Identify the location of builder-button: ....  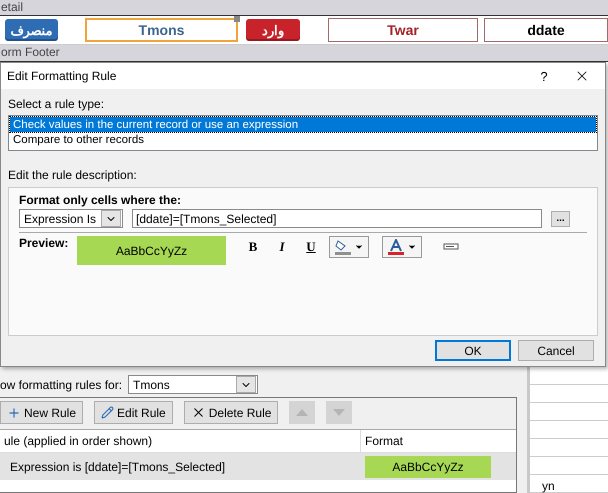
(560, 218).